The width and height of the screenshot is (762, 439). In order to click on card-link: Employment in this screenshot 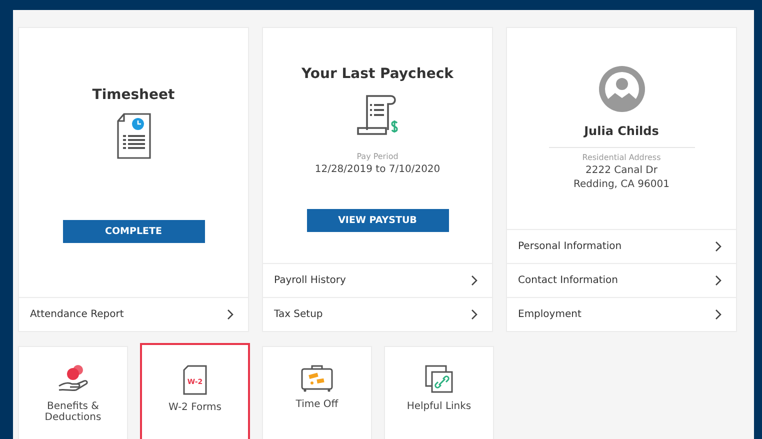, I will do `click(621, 314)`.